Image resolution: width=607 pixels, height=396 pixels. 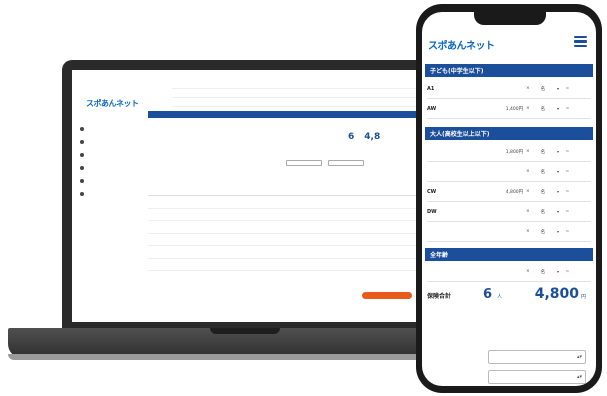 What do you see at coordinates (112, 103) in the screenshot?
I see `laptop-logo: スポあんネット` at bounding box center [112, 103].